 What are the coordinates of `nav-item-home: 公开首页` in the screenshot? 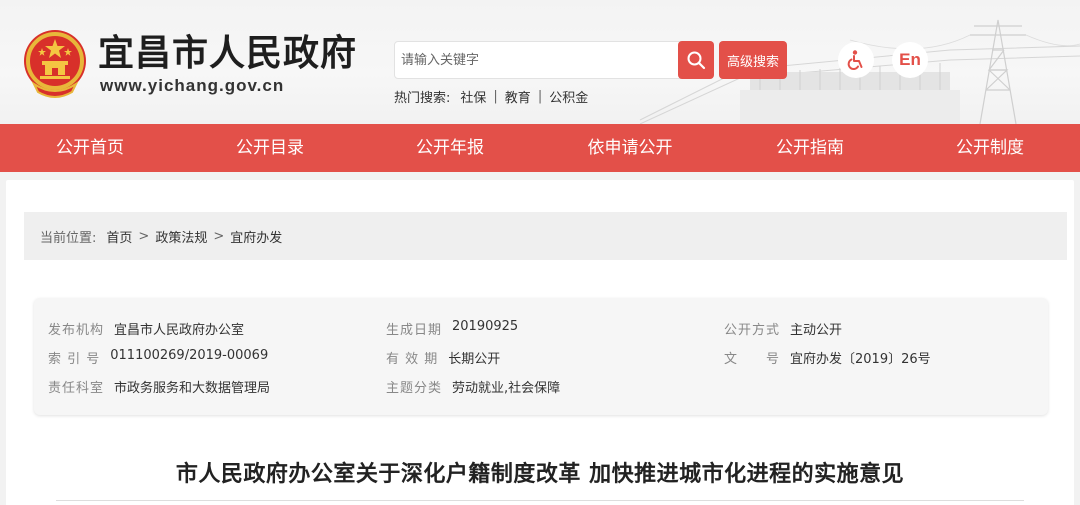 It's located at (90, 148).